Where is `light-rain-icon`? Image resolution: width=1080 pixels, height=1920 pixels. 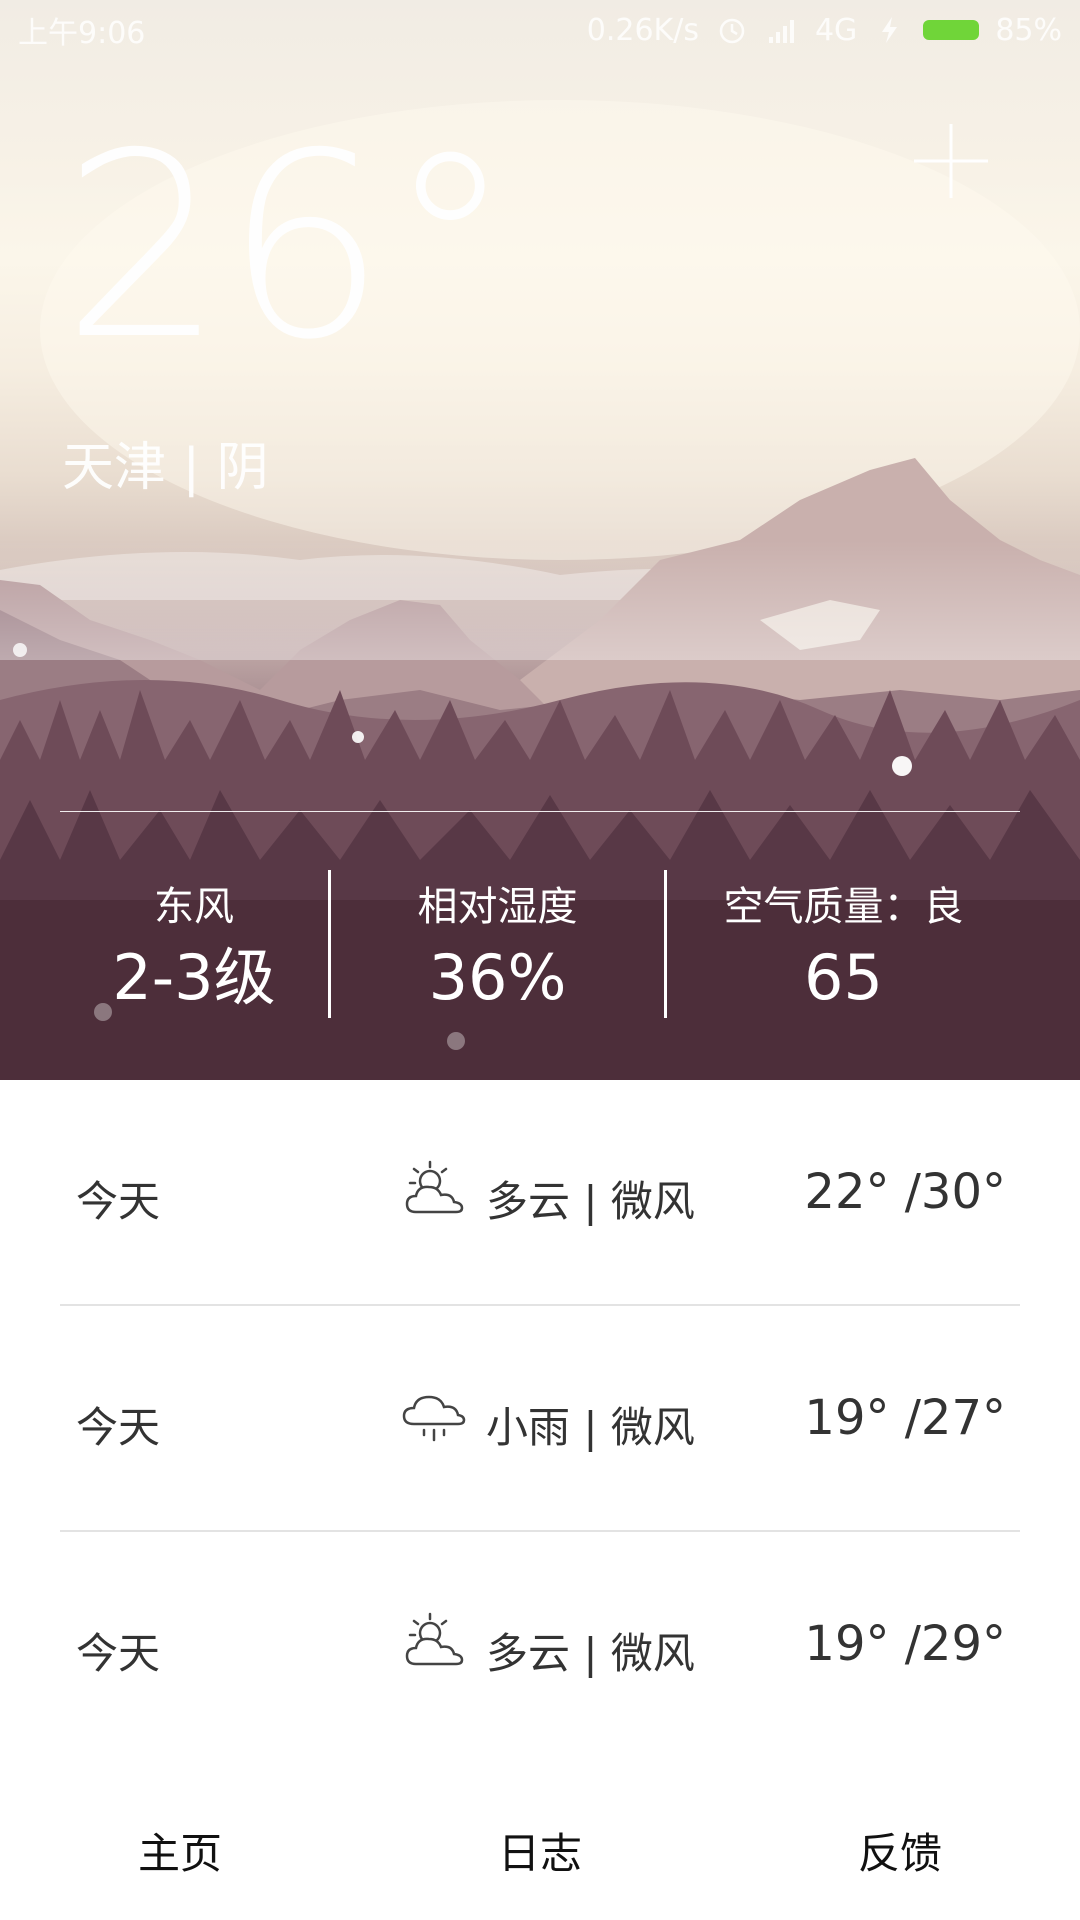
light-rain-icon is located at coordinates (434, 1418).